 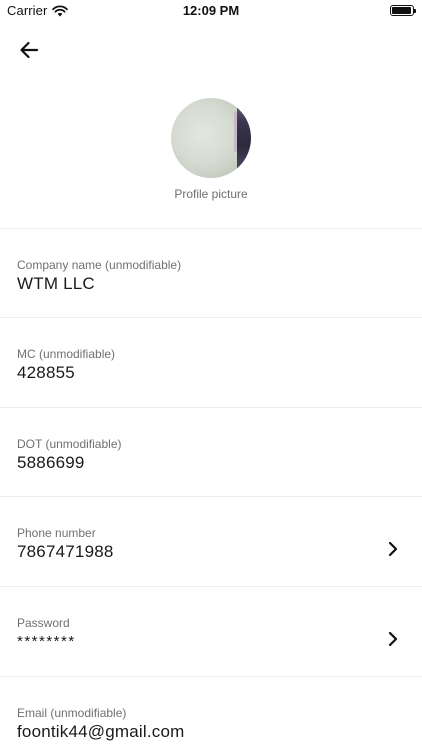 I want to click on back-button, so click(x=29, y=50).